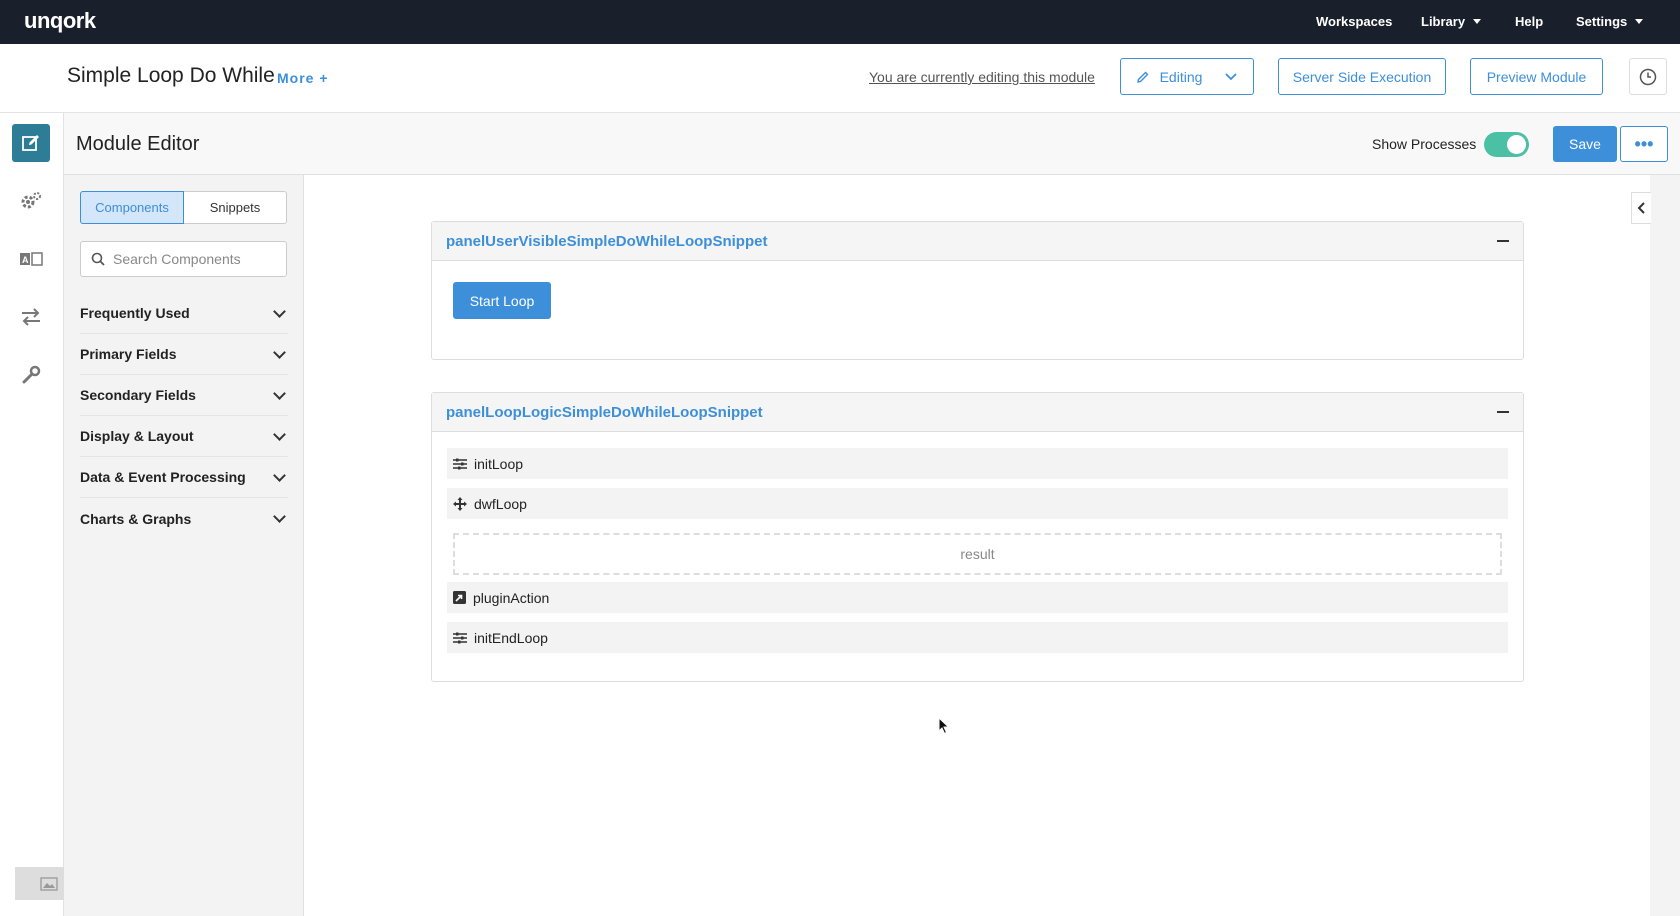 The height and width of the screenshot is (916, 1680). I want to click on dropzone-label: result, so click(977, 554).